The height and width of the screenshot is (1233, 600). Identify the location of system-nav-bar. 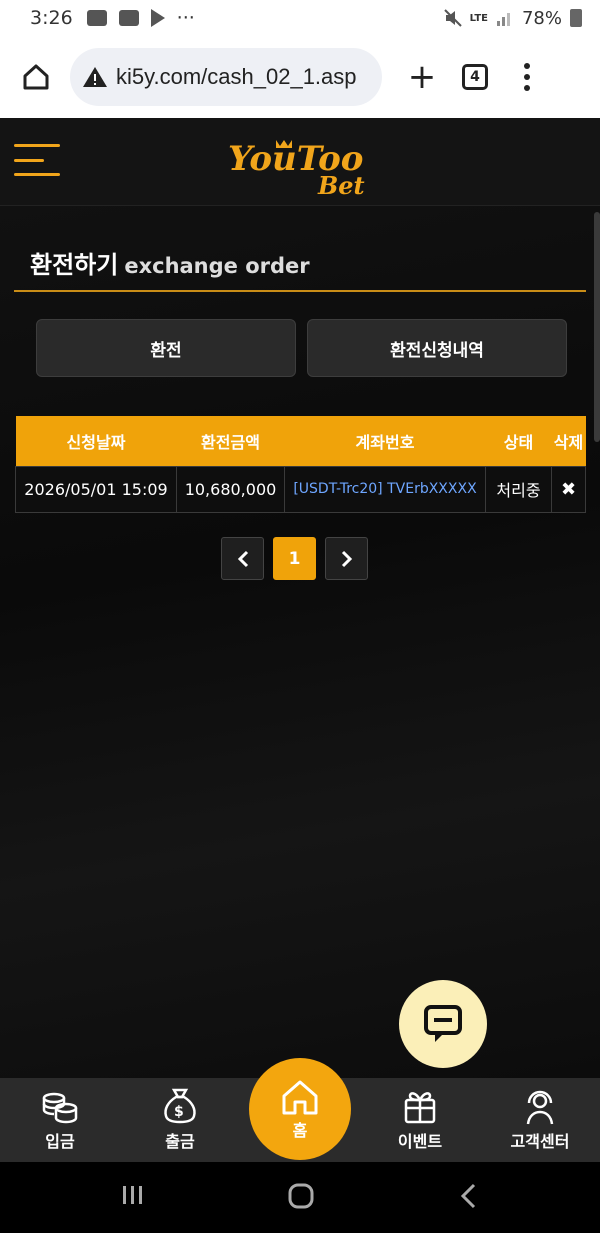
(300, 1197).